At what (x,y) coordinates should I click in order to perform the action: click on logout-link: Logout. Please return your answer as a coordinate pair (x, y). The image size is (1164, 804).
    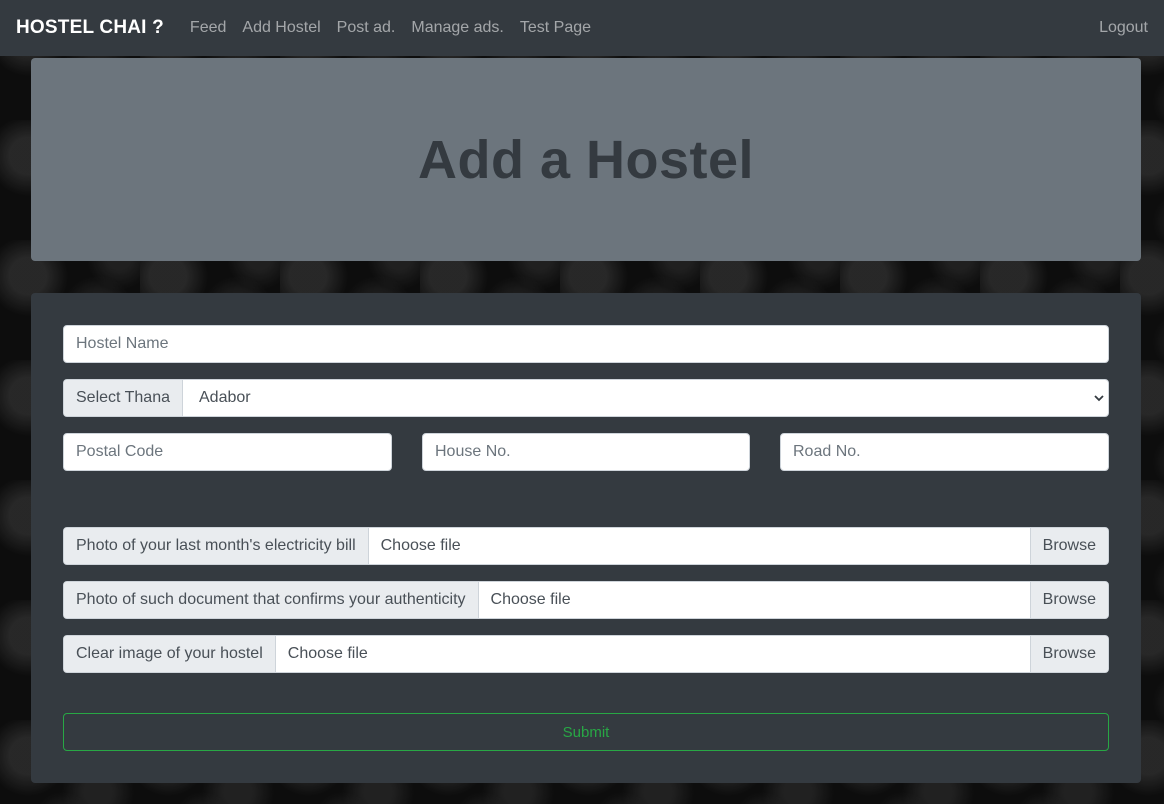
    Looking at the image, I should click on (1123, 28).